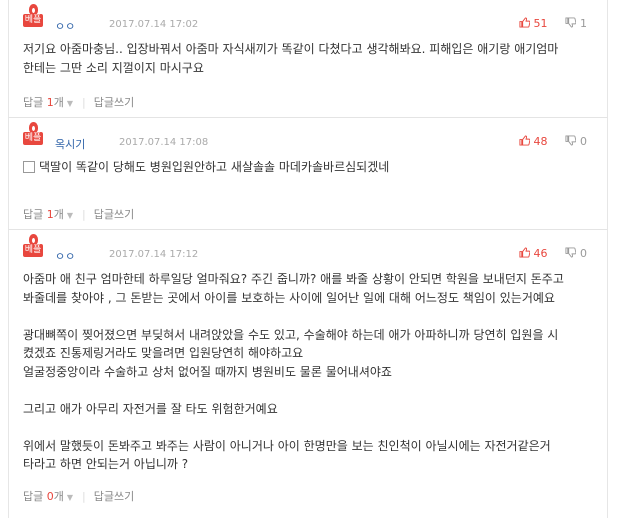 The height and width of the screenshot is (518, 624). I want to click on dislike-count: 1, so click(583, 23).